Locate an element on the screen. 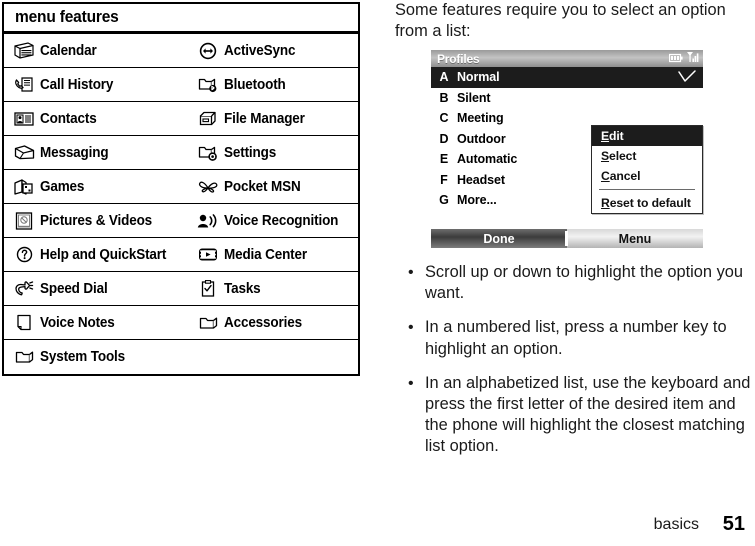  table-header-row: menu features is located at coordinates (181, 19).